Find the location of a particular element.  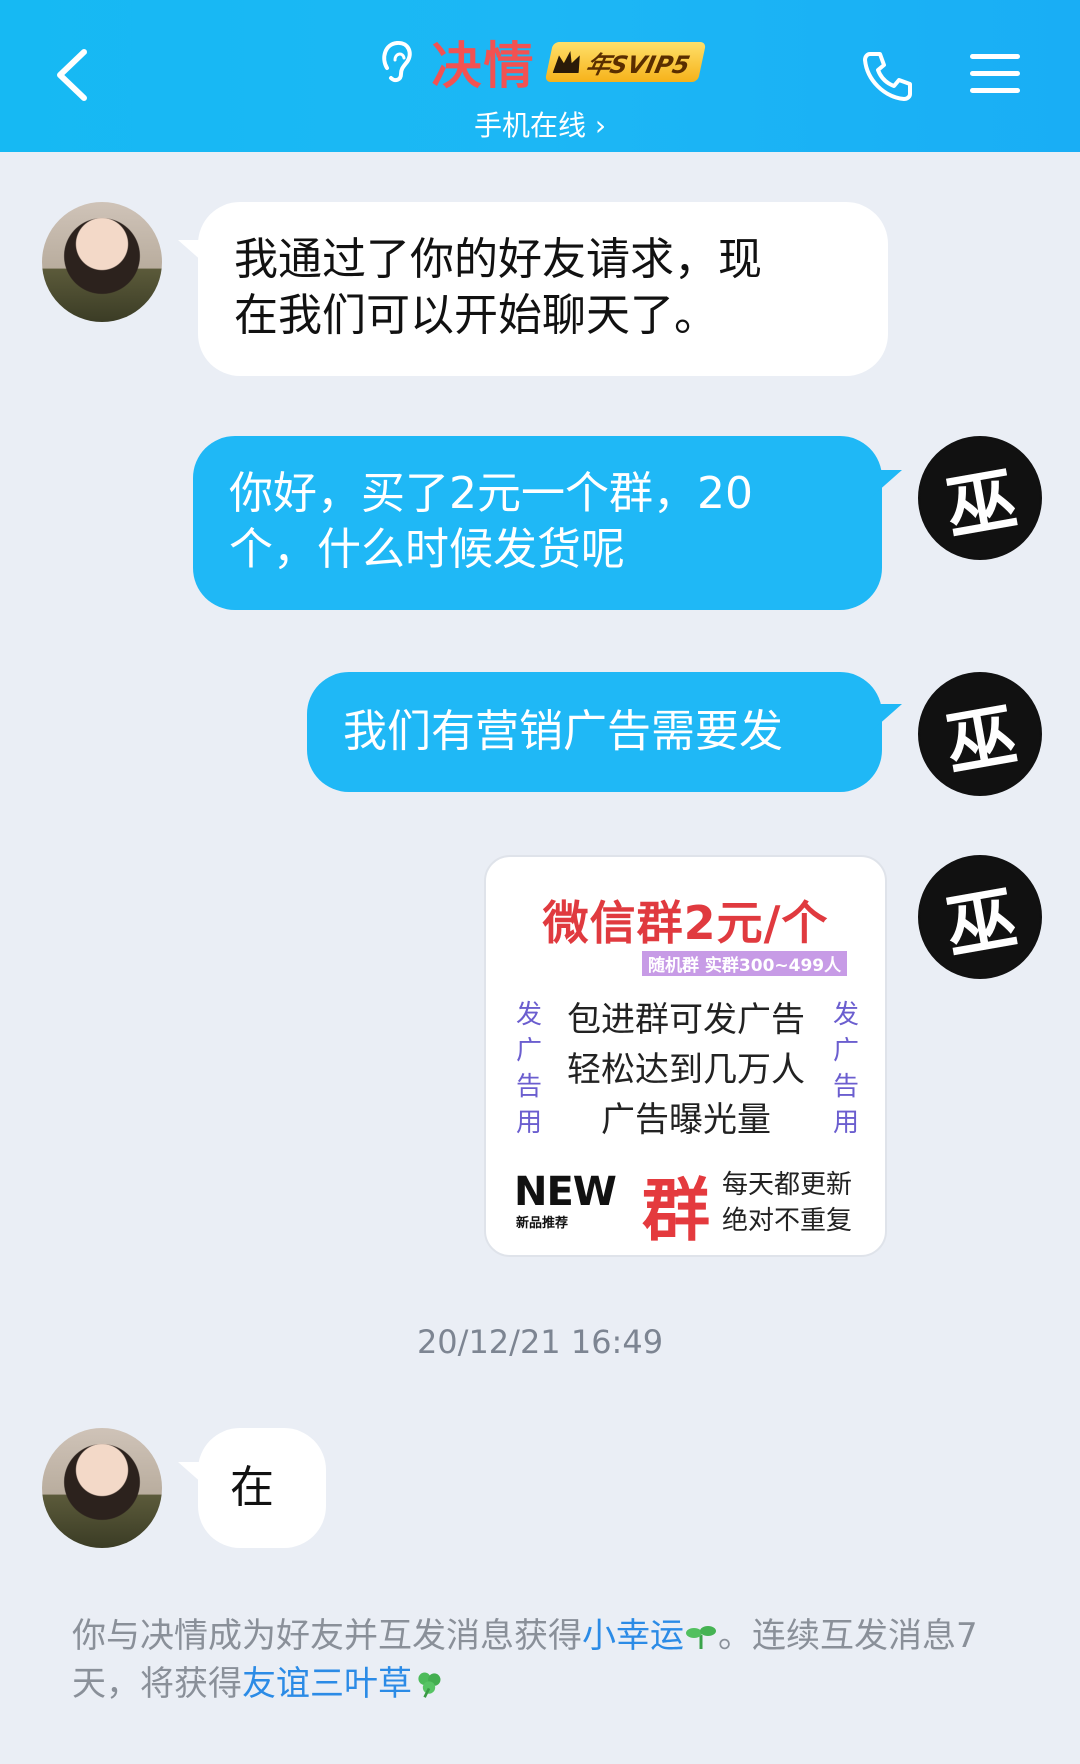

card-subtitle: 随机群 实群300~499人 is located at coordinates (745, 963).